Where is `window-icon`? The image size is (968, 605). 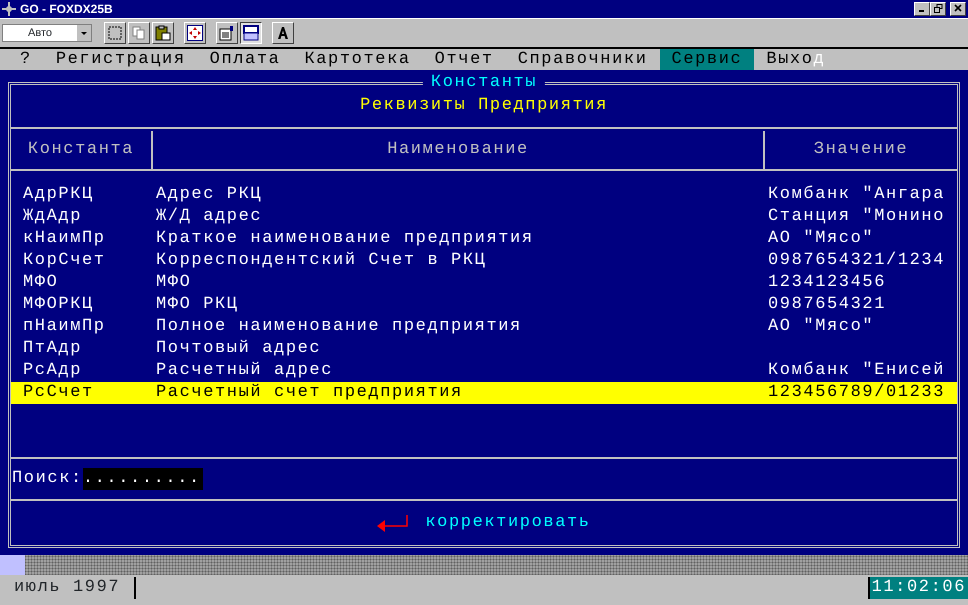
window-icon is located at coordinates (251, 33).